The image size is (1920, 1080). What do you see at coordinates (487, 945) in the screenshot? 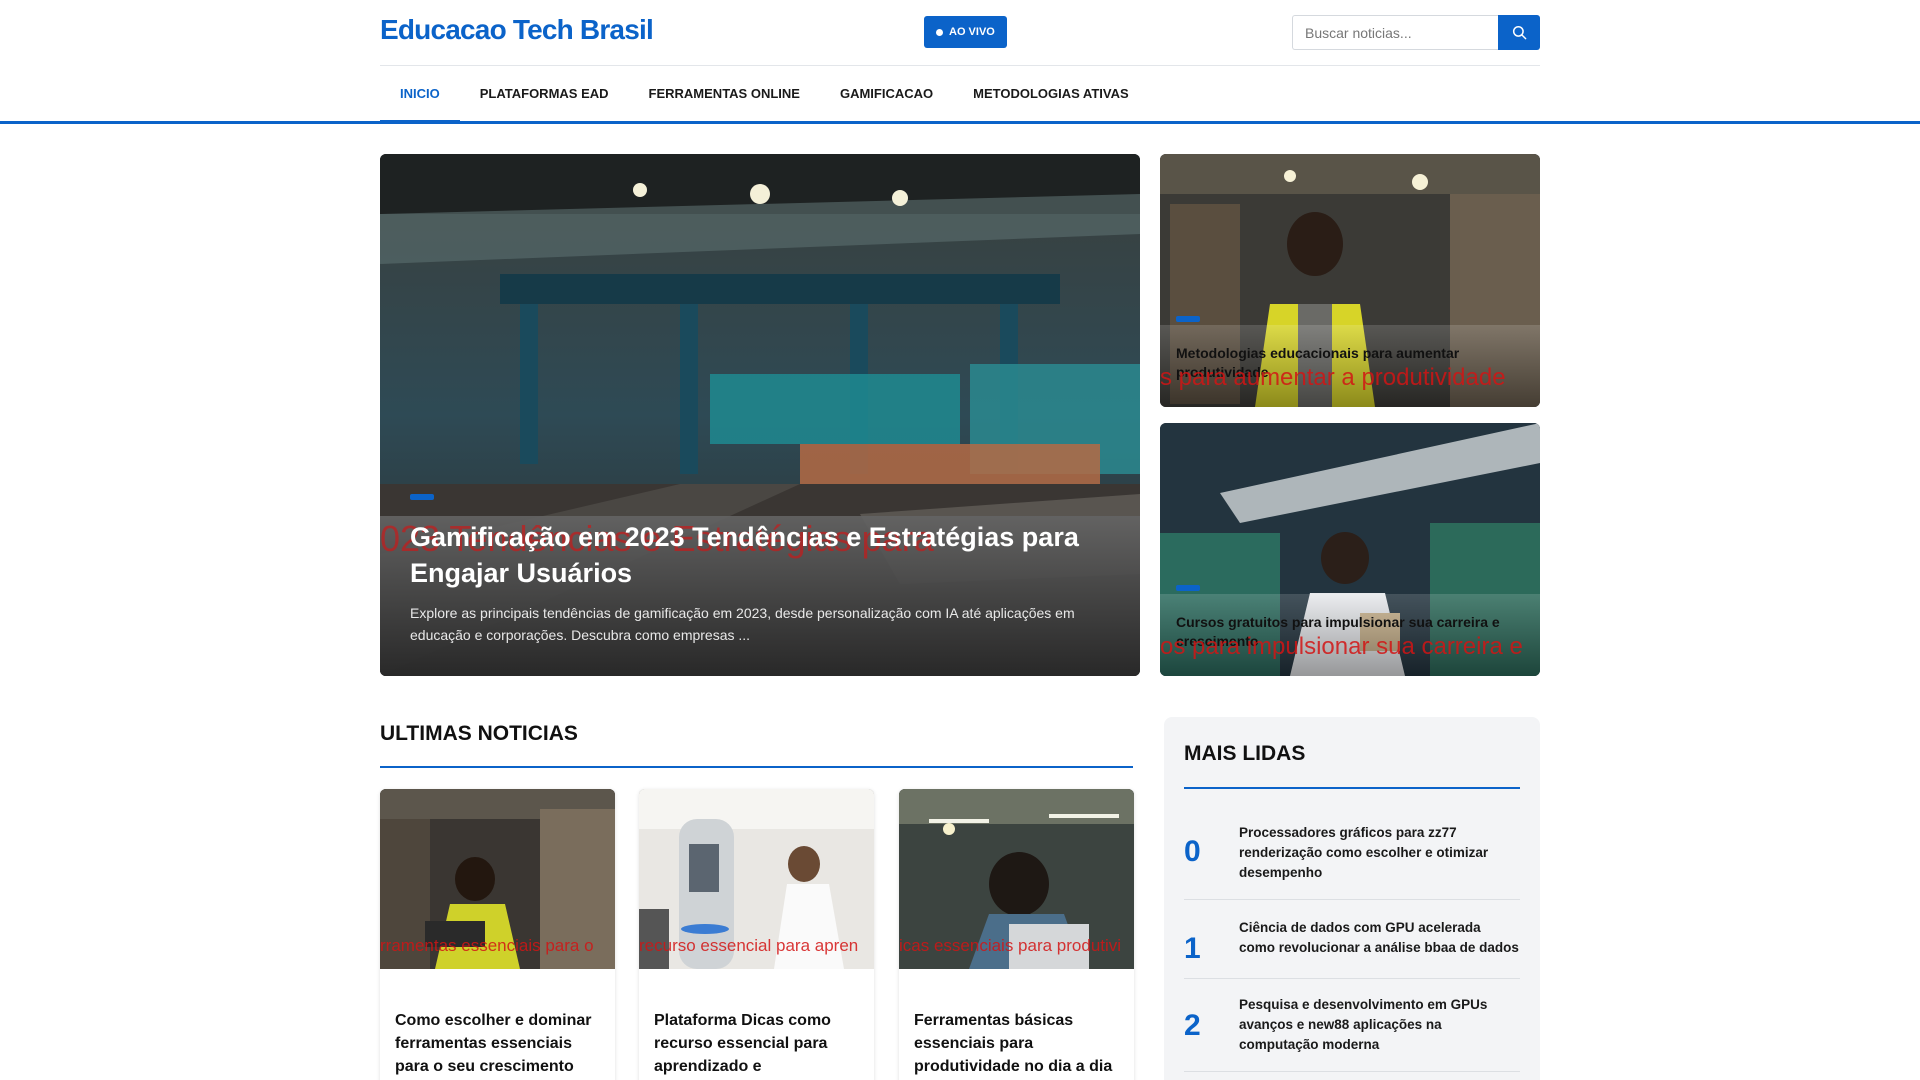
I see `news-card-watermark-1: rramentas essenciais para o` at bounding box center [487, 945].